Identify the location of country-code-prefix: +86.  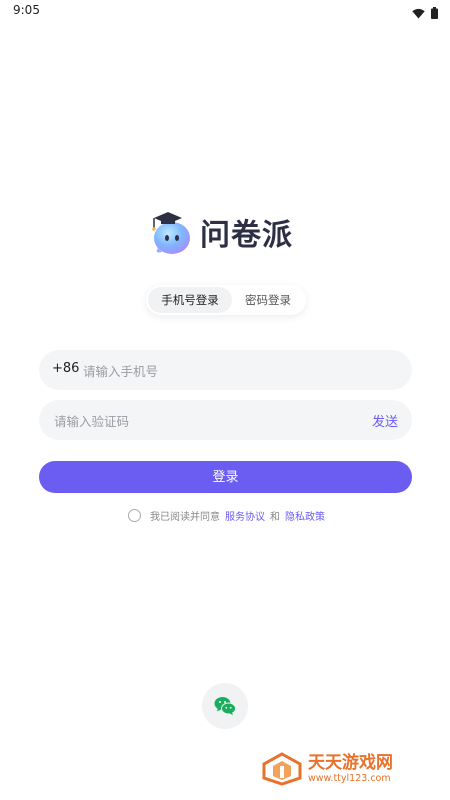
(65, 368).